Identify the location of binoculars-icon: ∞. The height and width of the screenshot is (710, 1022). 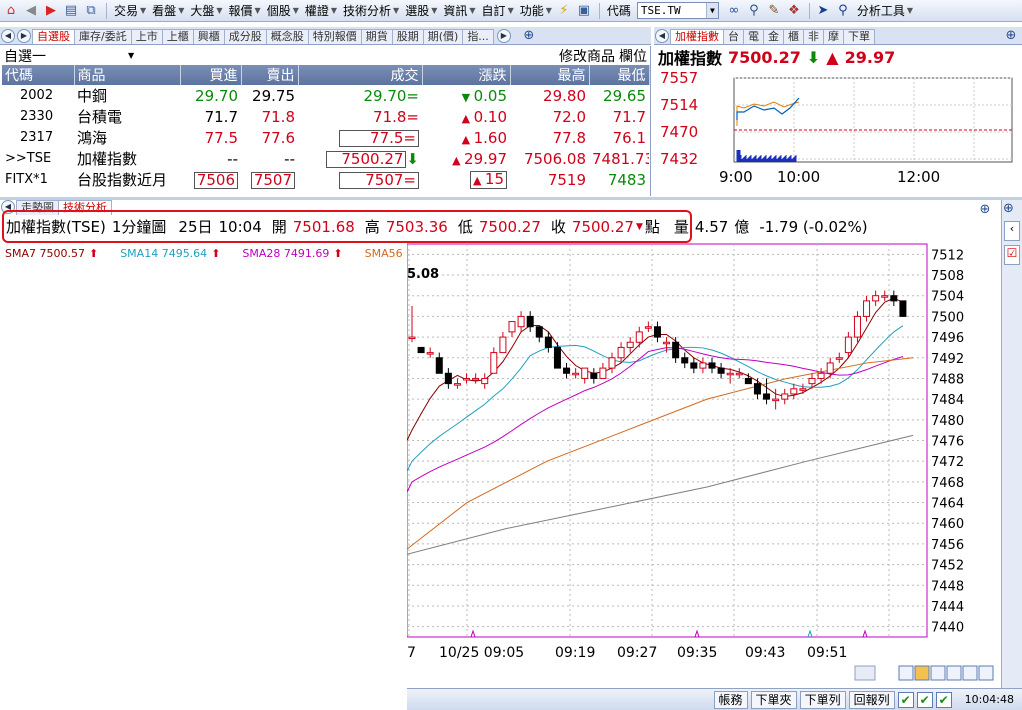
(734, 11).